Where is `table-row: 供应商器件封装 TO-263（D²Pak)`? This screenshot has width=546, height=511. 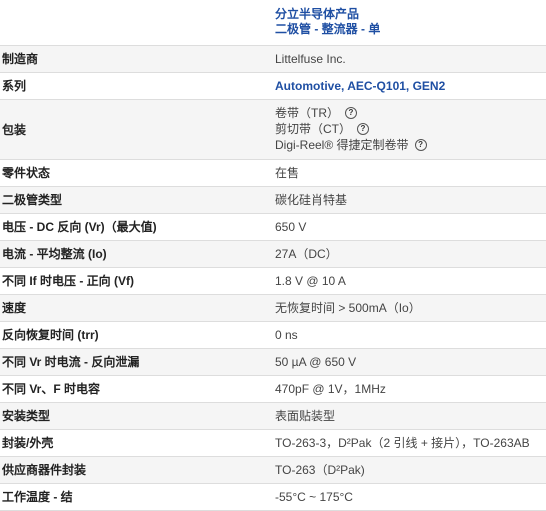 table-row: 供应商器件封装 TO-263（D²Pak) is located at coordinates (273, 470).